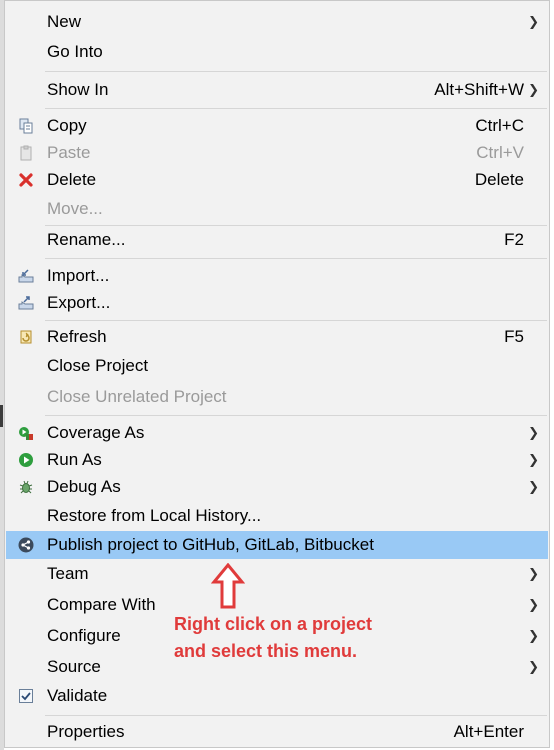  What do you see at coordinates (75, 51) in the screenshot?
I see `menu-item-label: Go Into` at bounding box center [75, 51].